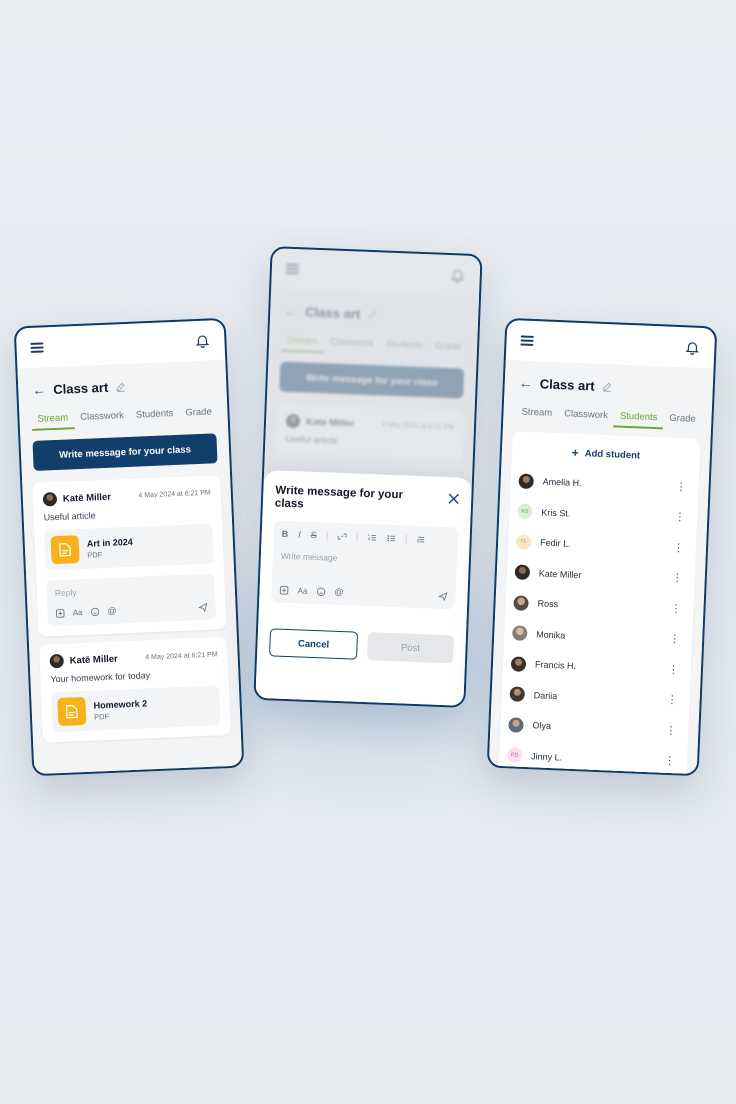 This screenshot has width=736, height=1104. Describe the element at coordinates (100, 677) in the screenshot. I see `post-text: Your homework for today` at that location.